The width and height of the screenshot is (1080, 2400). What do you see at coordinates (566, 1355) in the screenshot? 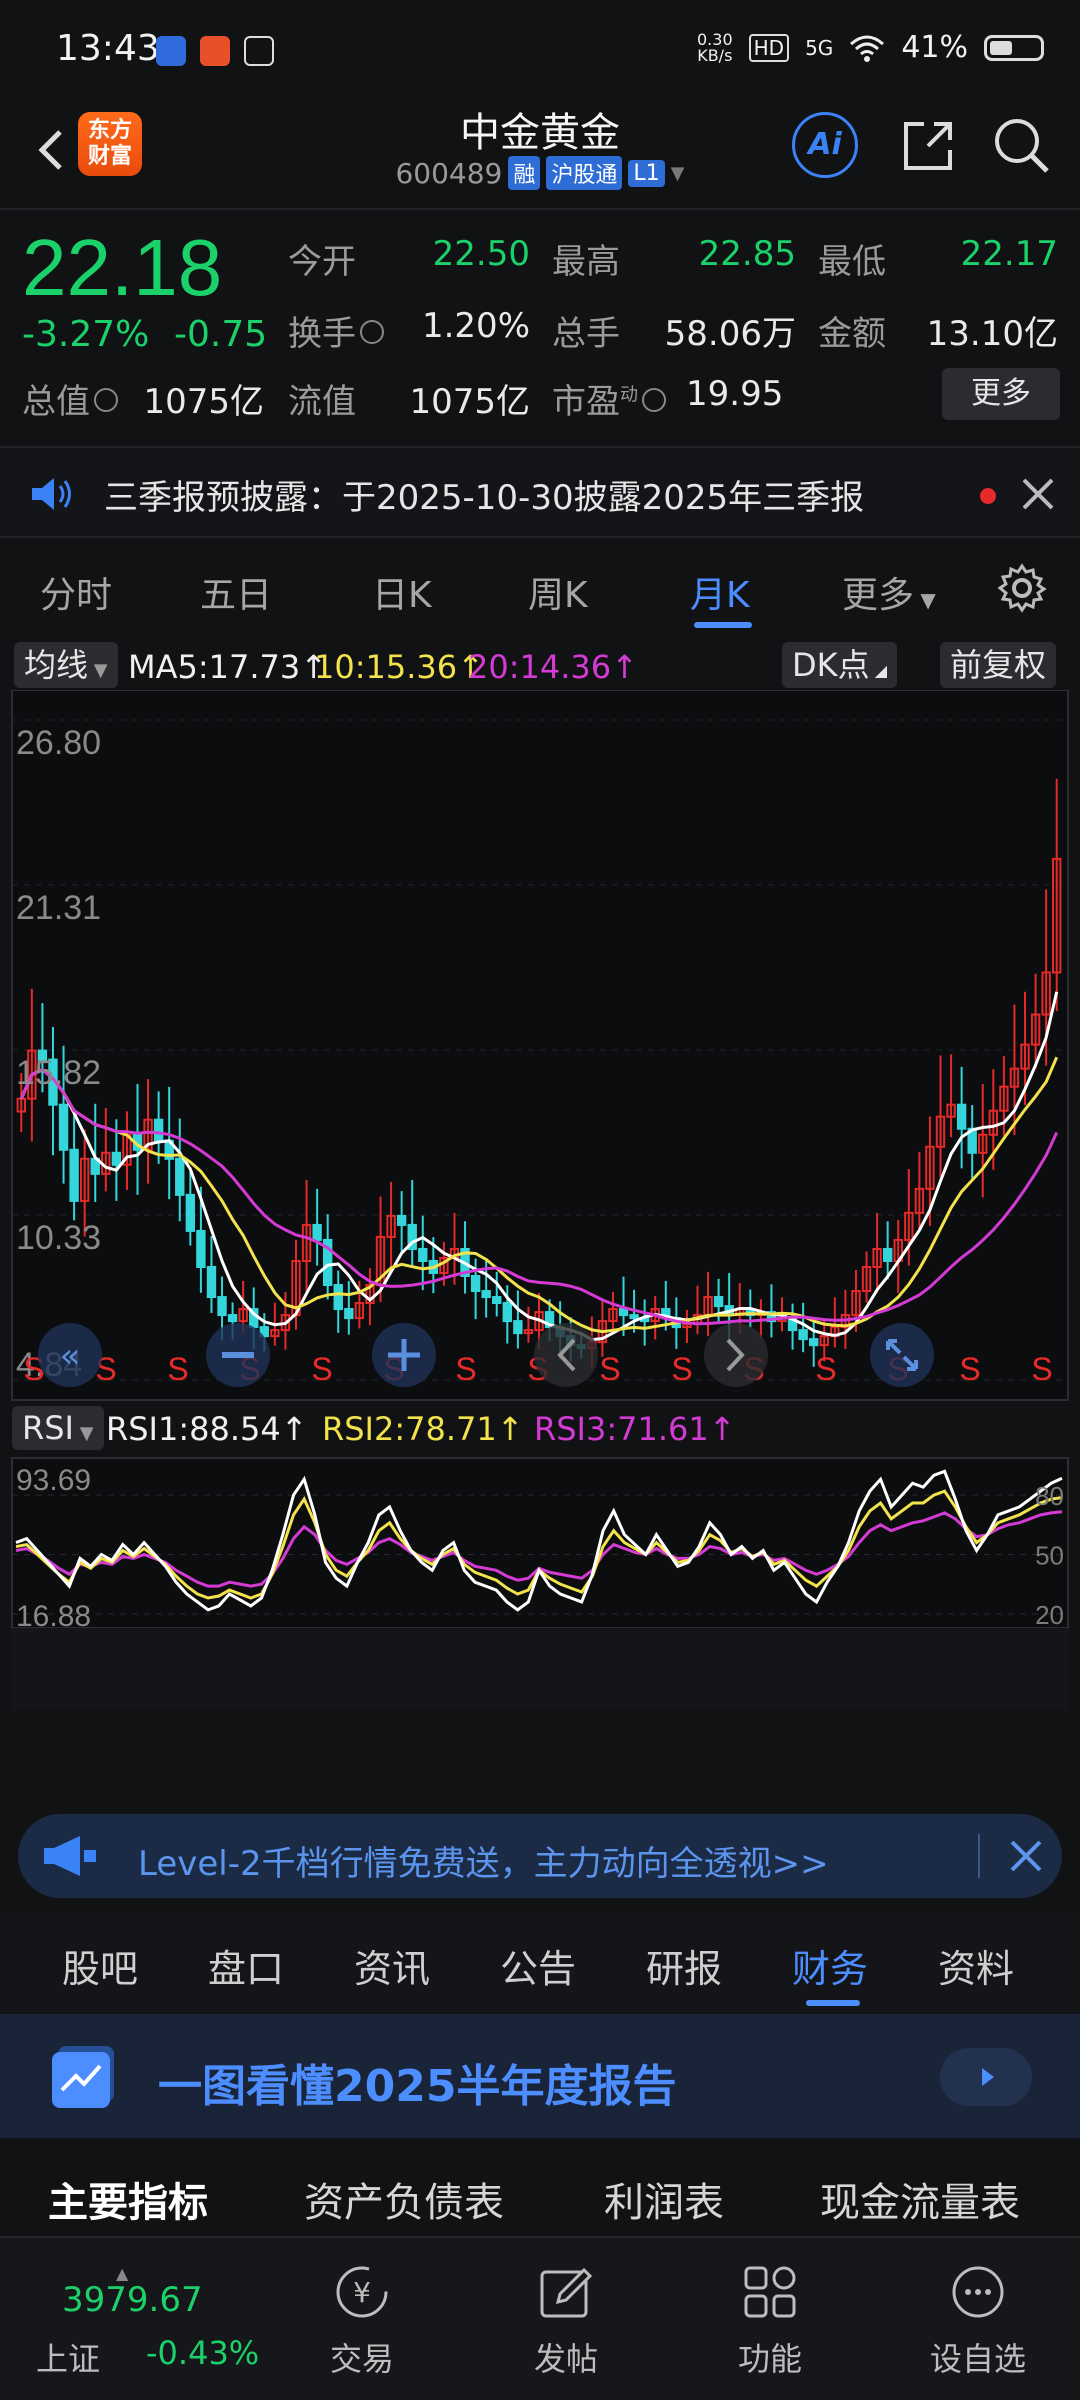
I see `scroll-back-button` at bounding box center [566, 1355].